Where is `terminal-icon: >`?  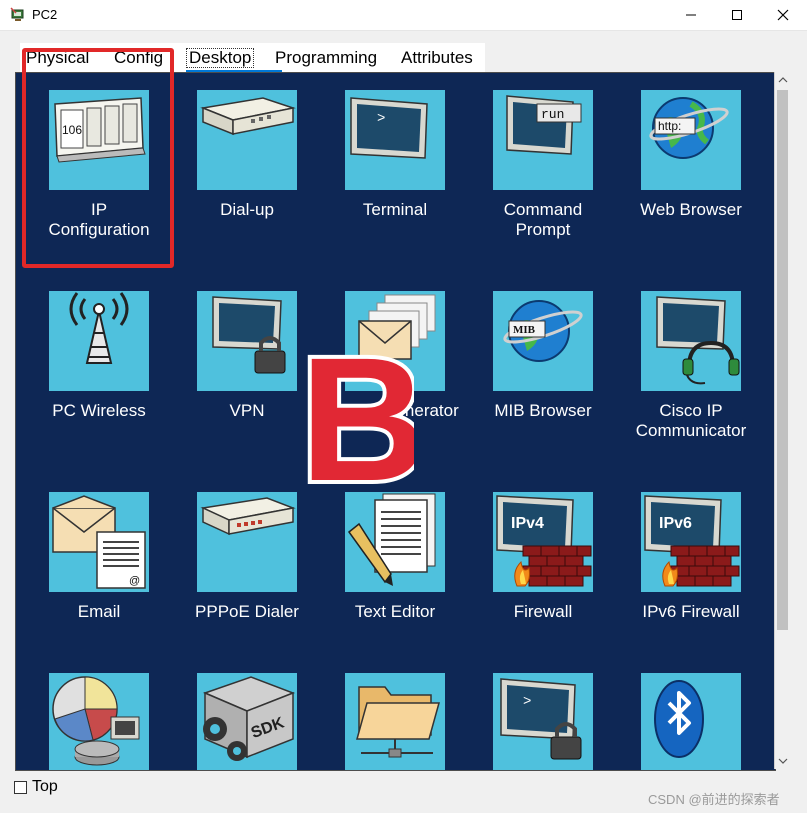
terminal-icon: > is located at coordinates (389, 128).